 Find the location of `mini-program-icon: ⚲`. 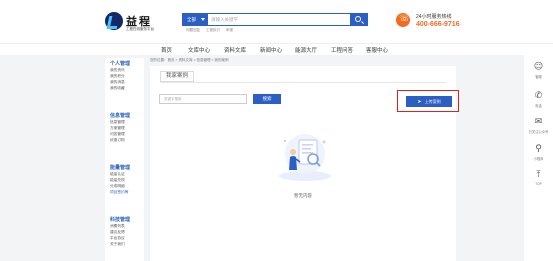

mini-program-icon: ⚲ is located at coordinates (538, 149).